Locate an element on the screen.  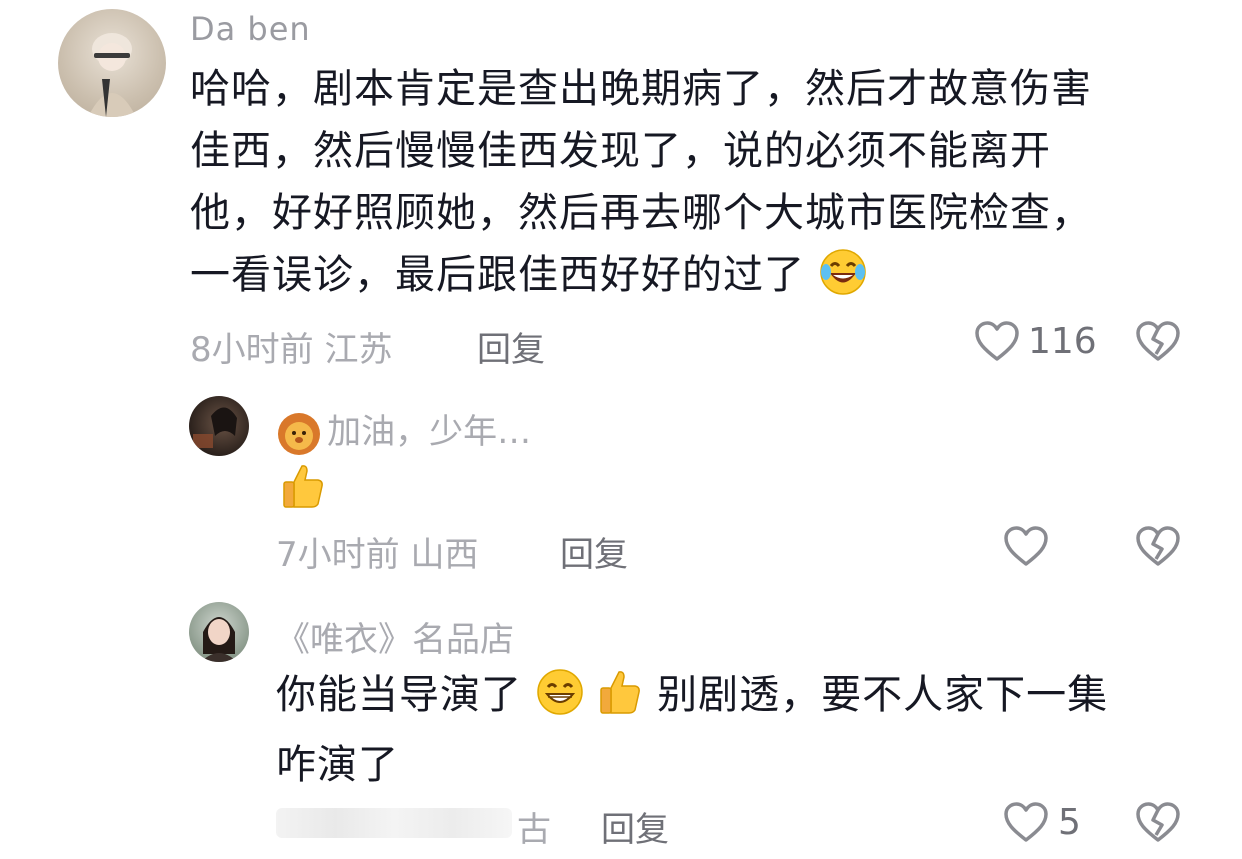
avatar-reply1 is located at coordinates (219, 426).